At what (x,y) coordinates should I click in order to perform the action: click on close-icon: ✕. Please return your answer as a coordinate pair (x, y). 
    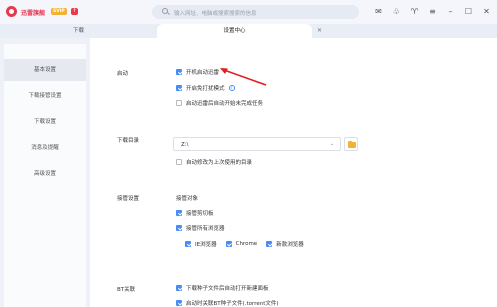
    Looking at the image, I should click on (486, 11).